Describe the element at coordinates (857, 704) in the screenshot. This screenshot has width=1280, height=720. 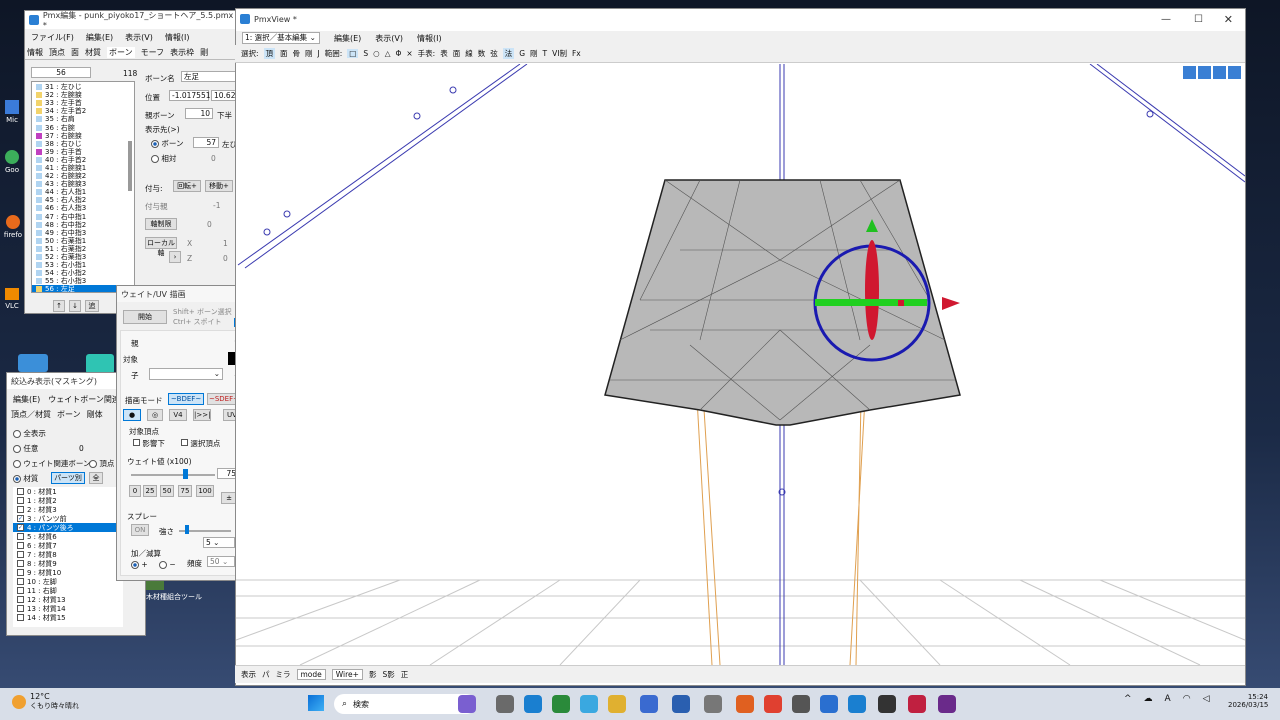
I see `app-icon` at that location.